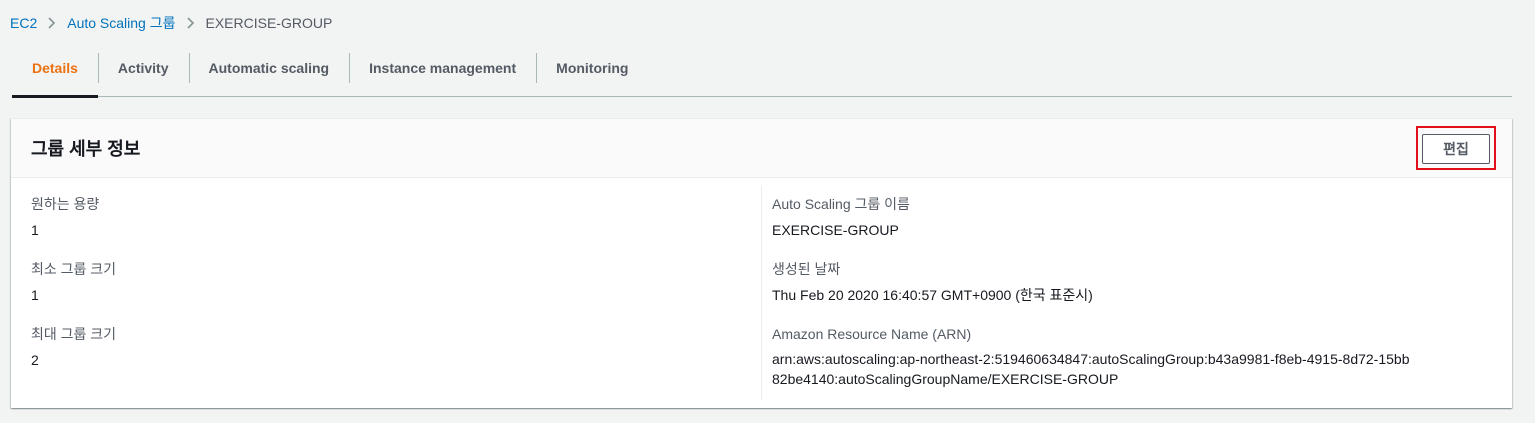 Image resolution: width=1535 pixels, height=423 pixels. I want to click on breadcrumb-current: EXERCISE-GROUP, so click(269, 23).